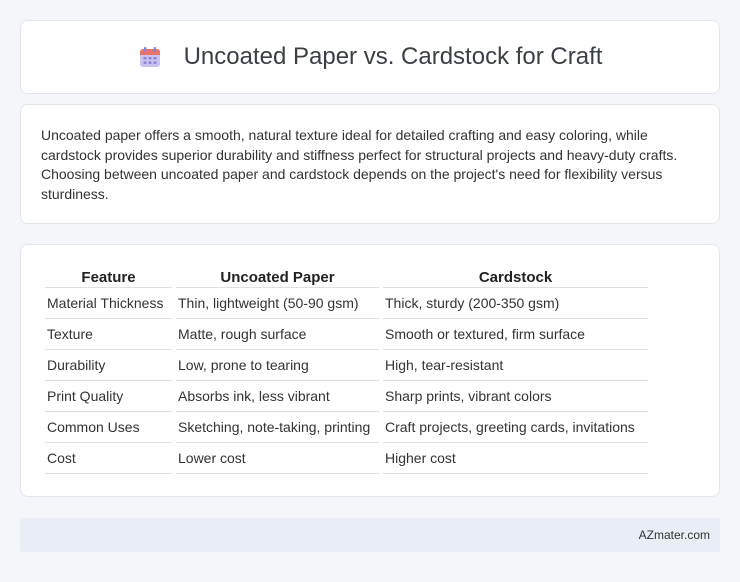 The height and width of the screenshot is (582, 740). Describe the element at coordinates (515, 303) in the screenshot. I see `cardstock-cell: Thick, sturdy (200-350 gsm)` at that location.